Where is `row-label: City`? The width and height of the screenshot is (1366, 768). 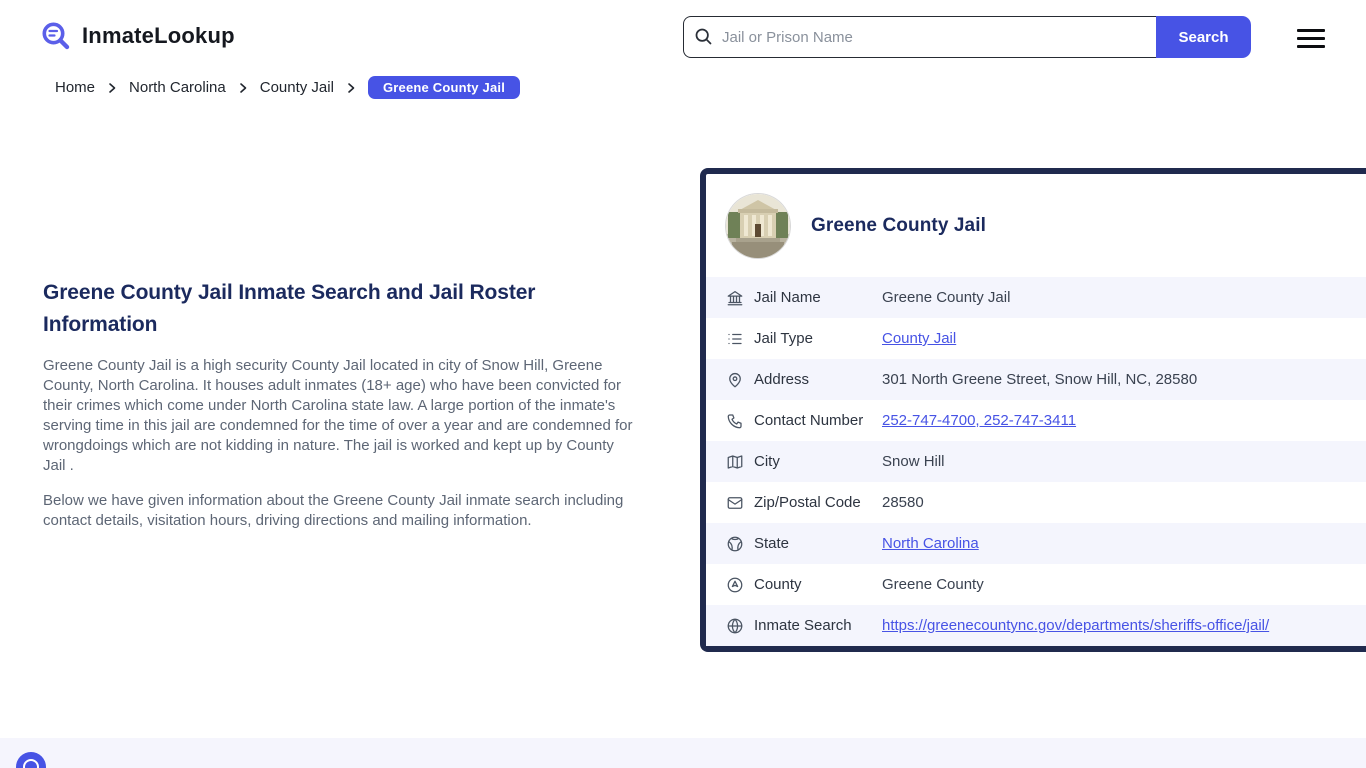 row-label: City is located at coordinates (767, 461).